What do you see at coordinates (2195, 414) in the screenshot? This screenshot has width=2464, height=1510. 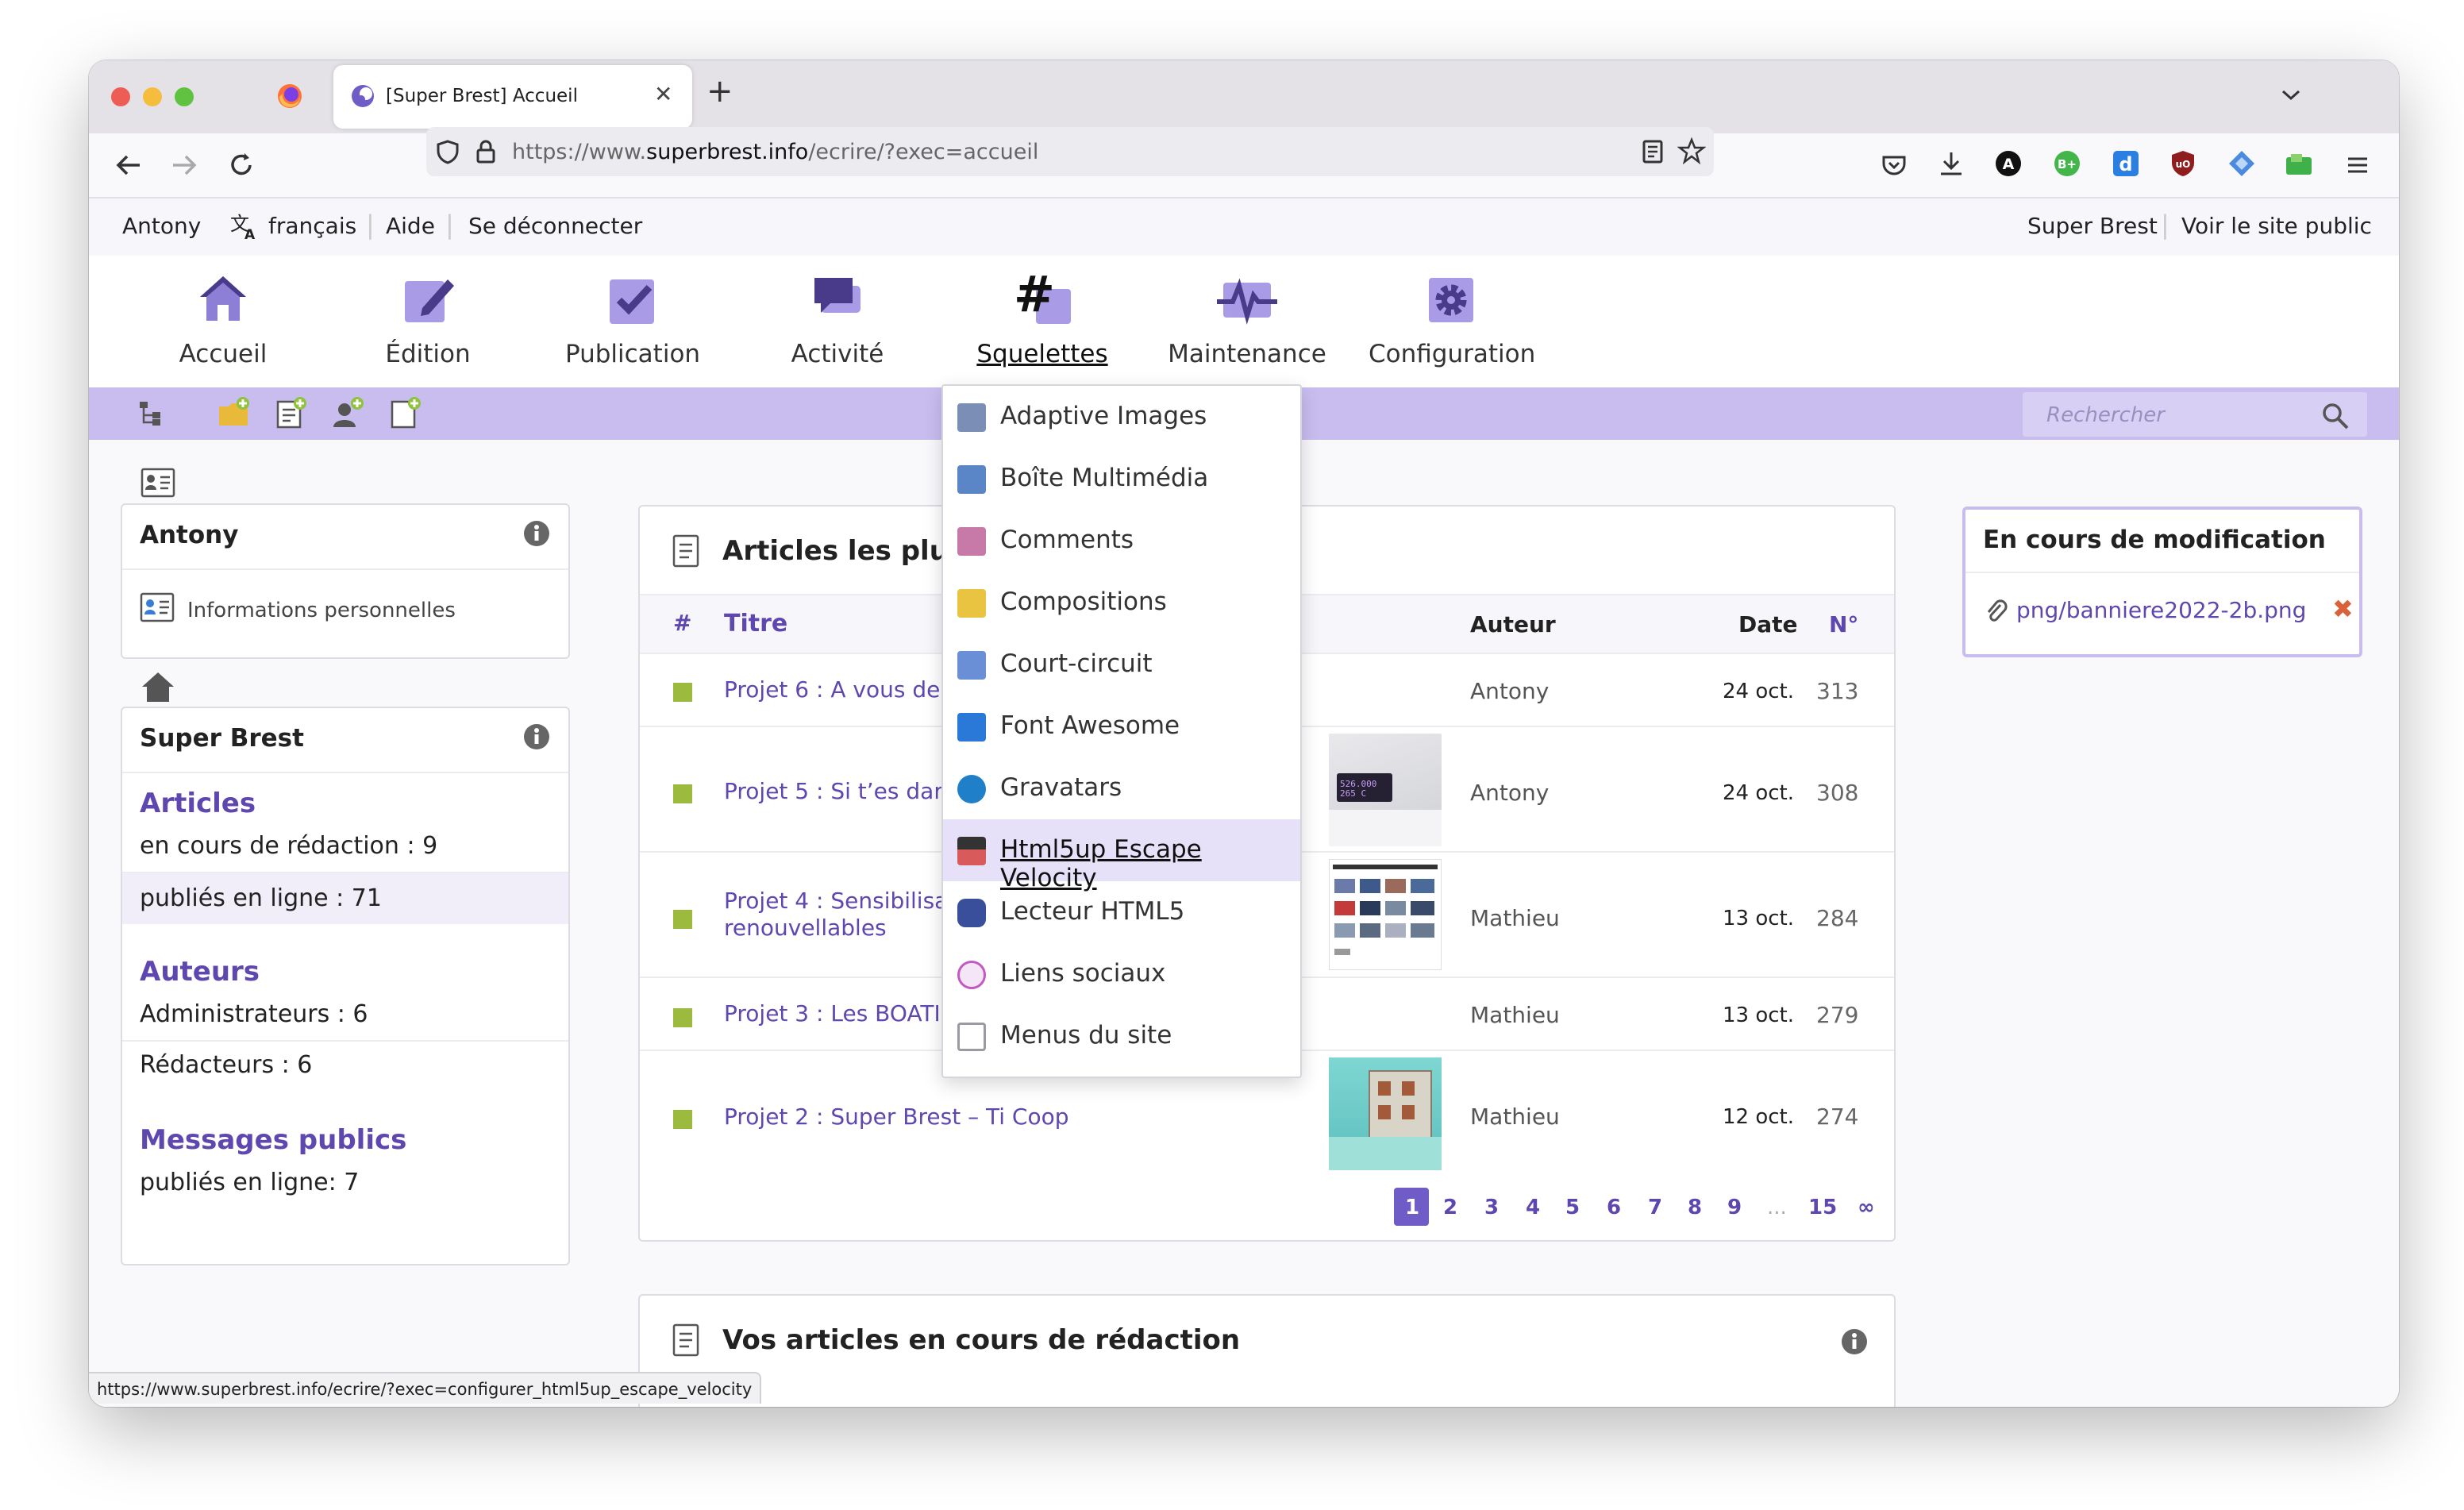 I see `search-field: Rechercher` at bounding box center [2195, 414].